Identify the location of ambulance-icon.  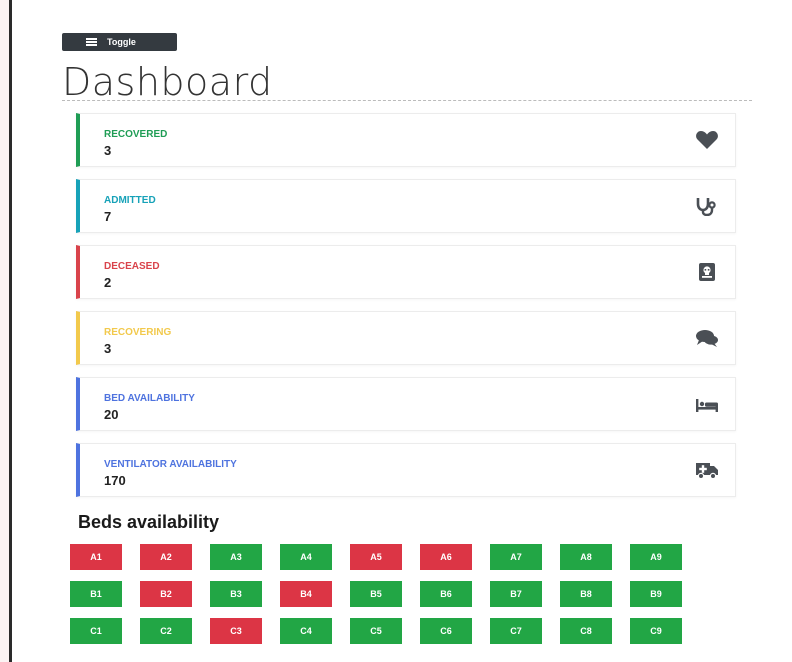
(707, 470).